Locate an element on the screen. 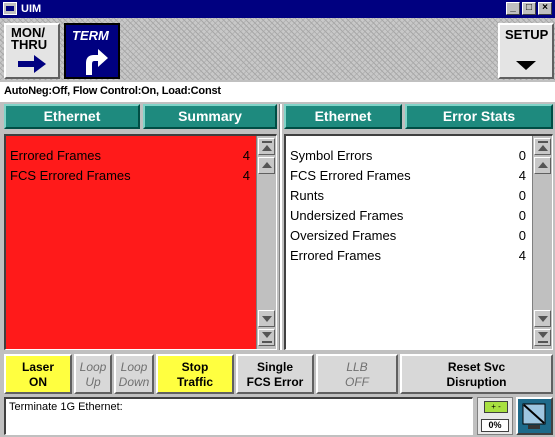 The height and width of the screenshot is (437, 555). message-bar: Terminate 1G Ethernet: is located at coordinates (238, 416).